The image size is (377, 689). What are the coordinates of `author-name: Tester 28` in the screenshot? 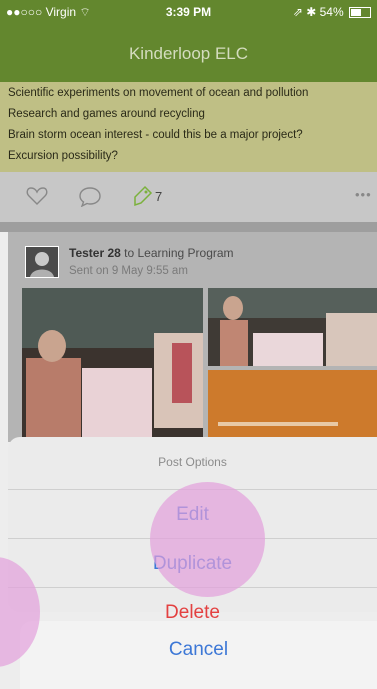 It's located at (95, 253).